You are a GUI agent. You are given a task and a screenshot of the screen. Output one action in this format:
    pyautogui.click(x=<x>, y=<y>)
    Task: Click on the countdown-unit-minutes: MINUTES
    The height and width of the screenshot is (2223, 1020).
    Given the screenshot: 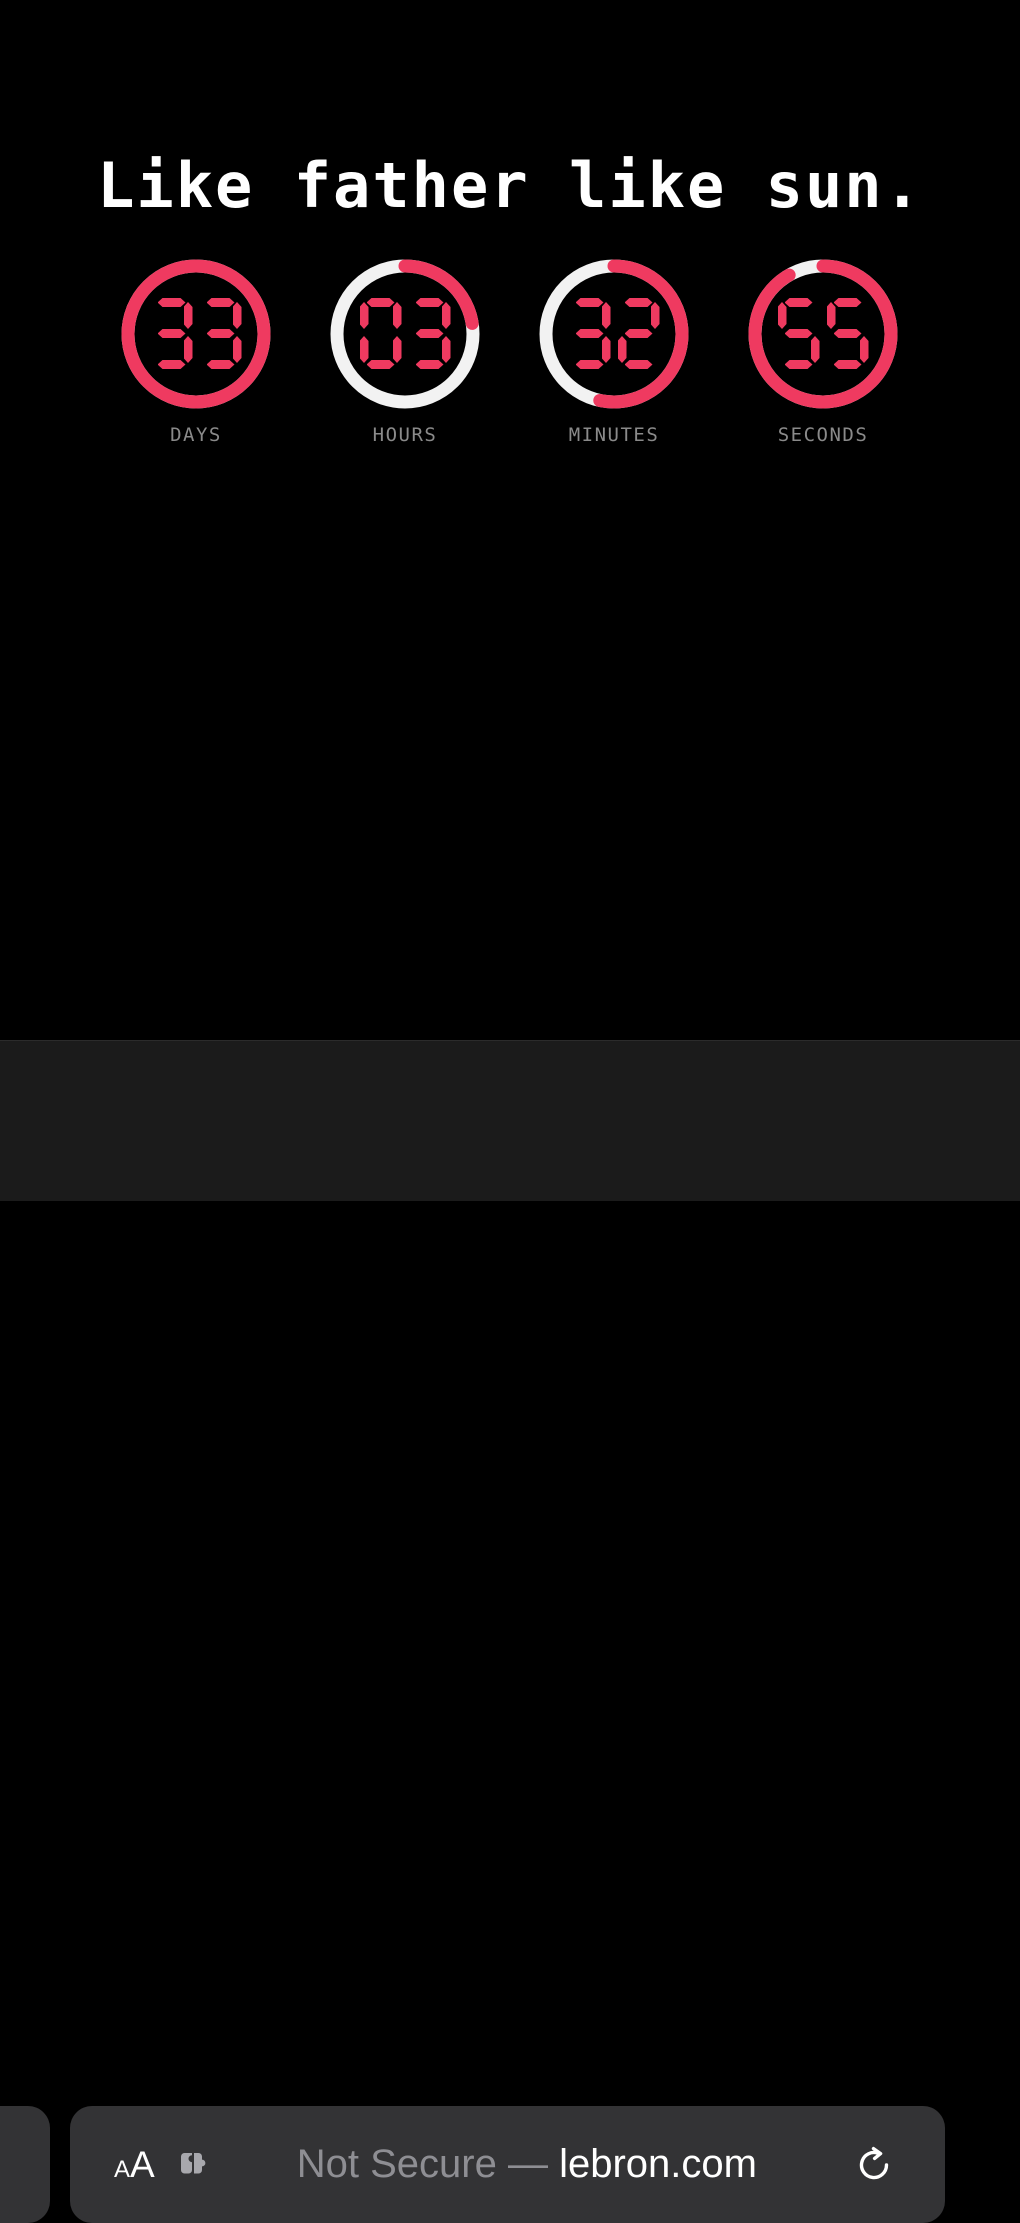 What is the action you would take?
    pyautogui.click(x=614, y=358)
    